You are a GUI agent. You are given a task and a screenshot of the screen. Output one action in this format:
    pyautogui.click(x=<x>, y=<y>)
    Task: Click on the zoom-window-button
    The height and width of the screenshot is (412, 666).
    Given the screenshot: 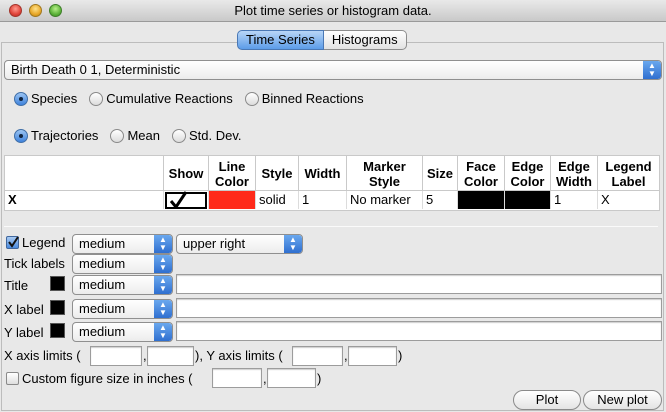 What is the action you would take?
    pyautogui.click(x=55, y=10)
    